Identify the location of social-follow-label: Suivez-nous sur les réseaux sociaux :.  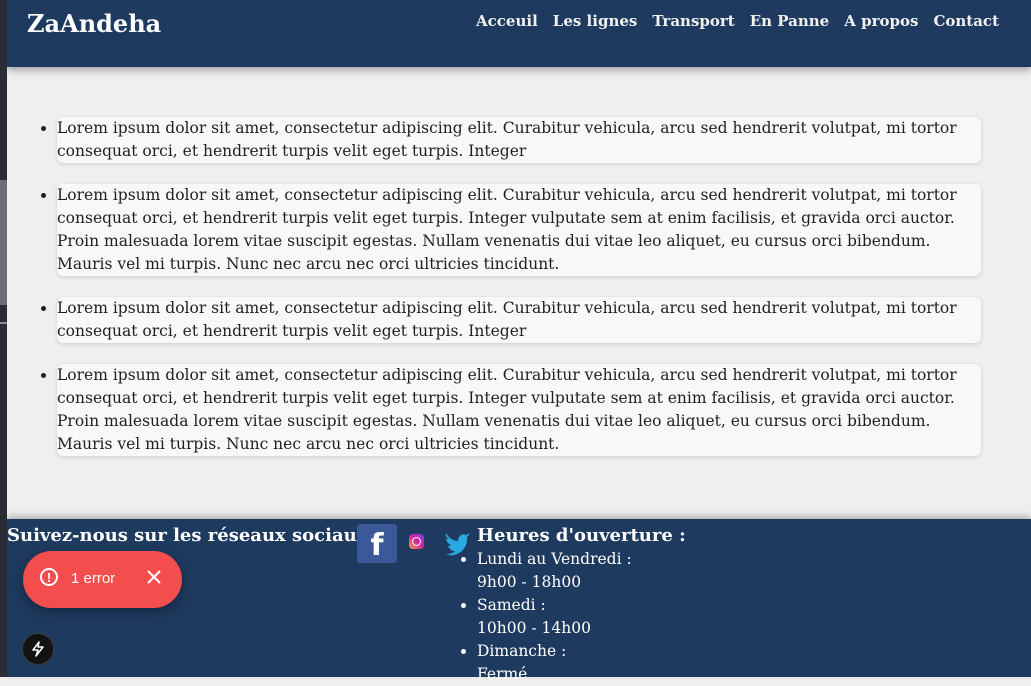
(194, 535).